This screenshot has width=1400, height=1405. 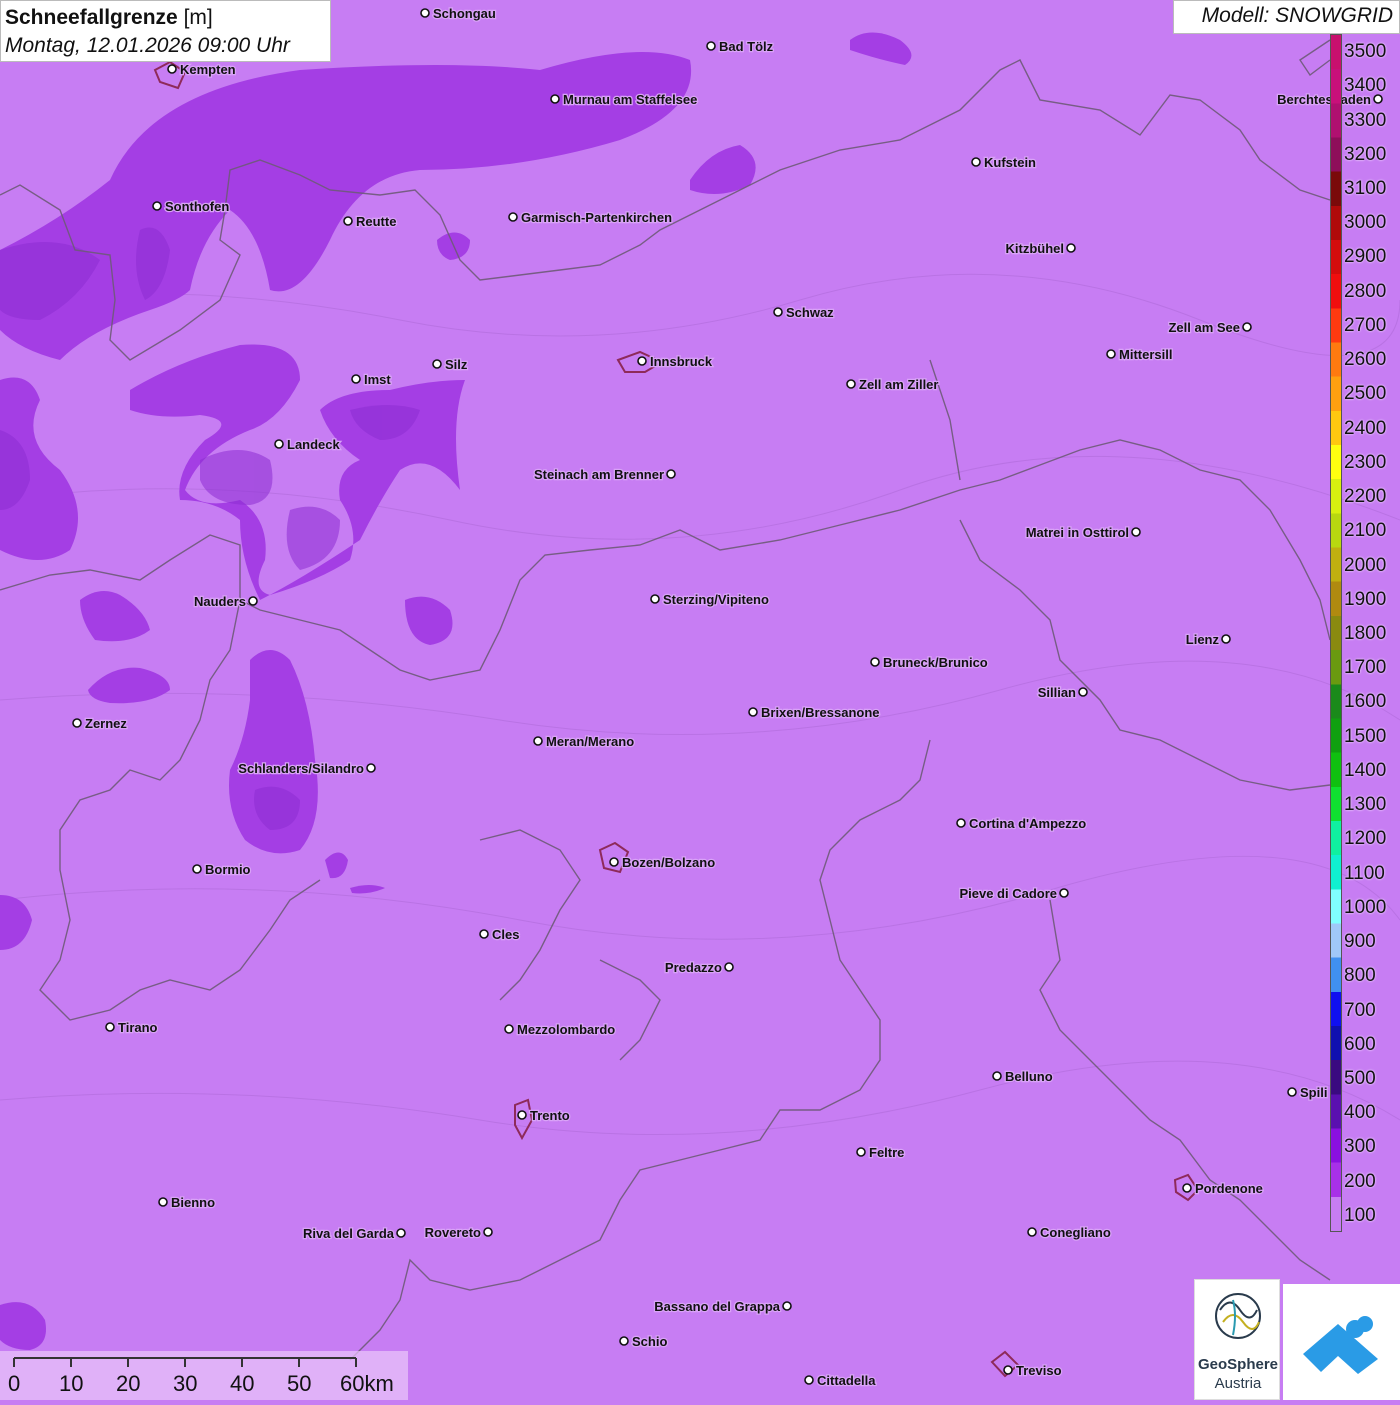 I want to click on city-label: Kempten, so click(x=208, y=69).